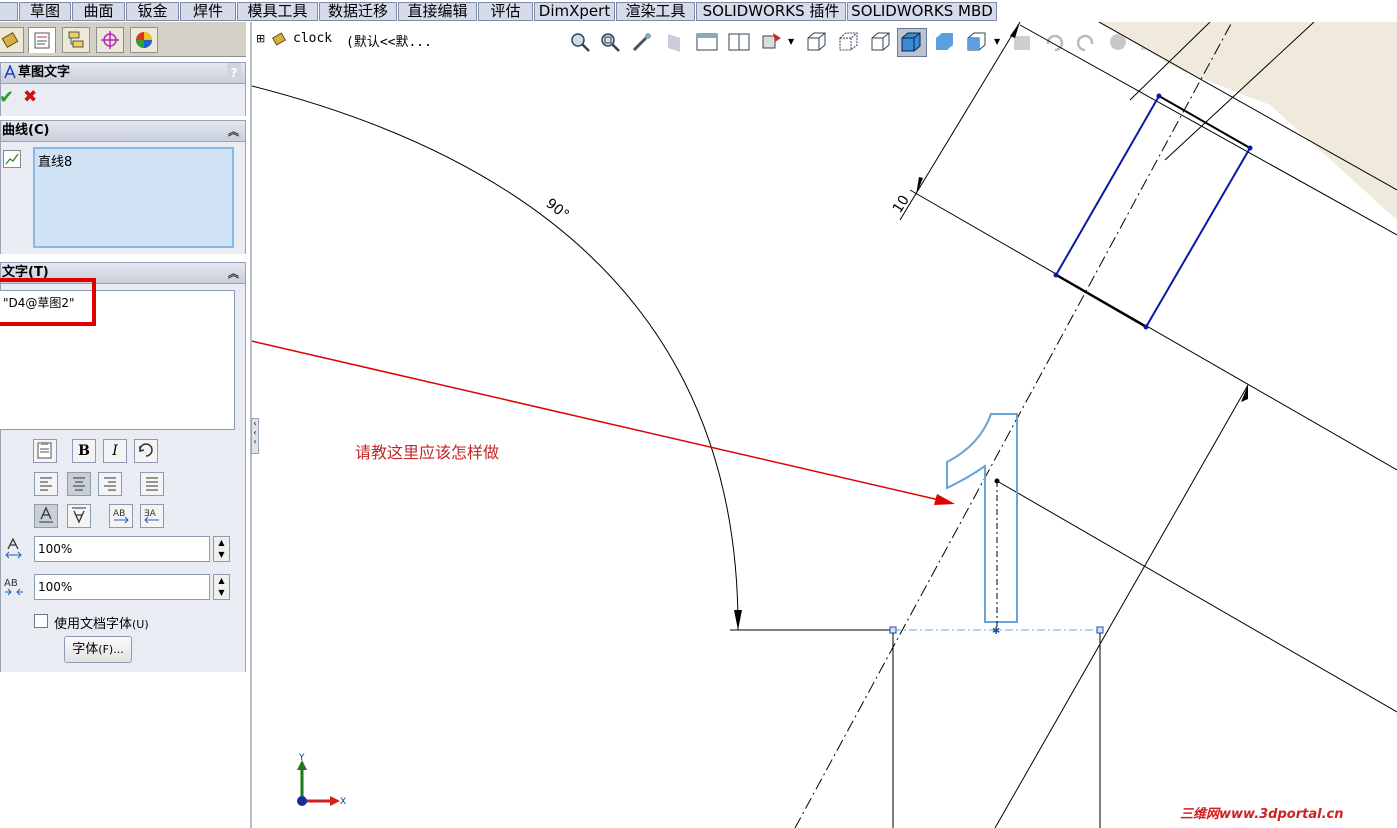 The image size is (1397, 828). What do you see at coordinates (48, 302) in the screenshot?
I see `highlight-box` at bounding box center [48, 302].